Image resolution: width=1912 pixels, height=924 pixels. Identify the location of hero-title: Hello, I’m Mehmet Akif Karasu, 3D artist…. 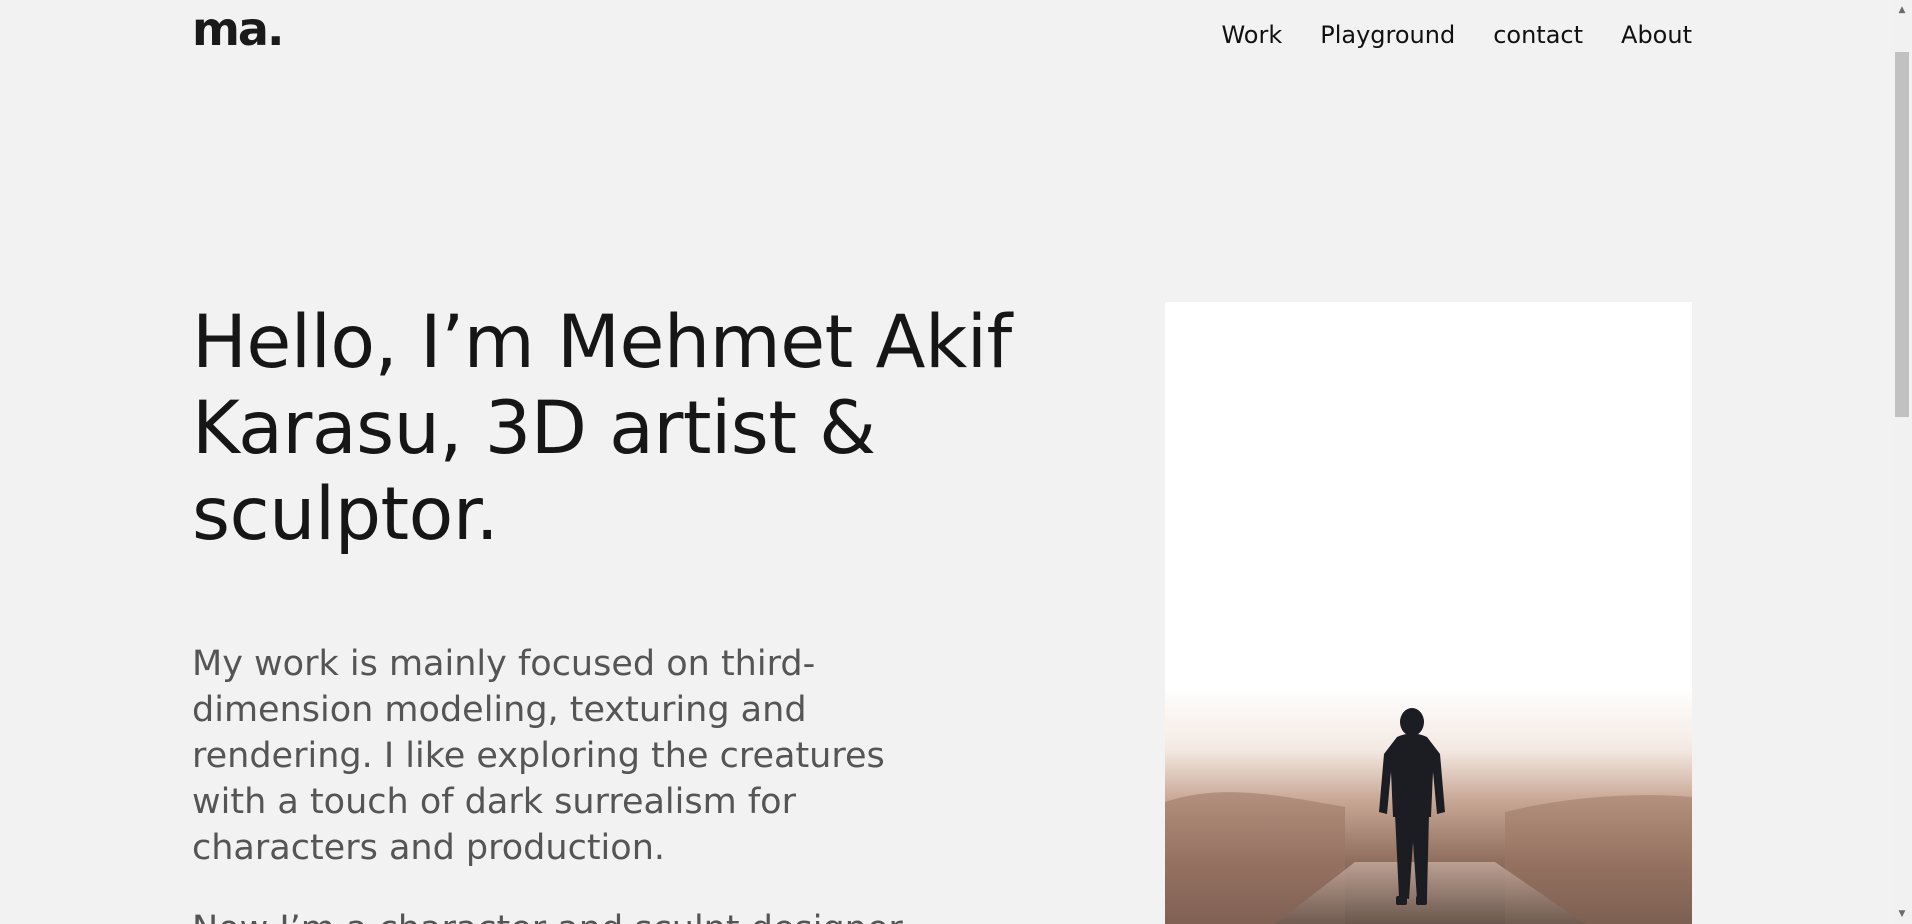
(602, 428).